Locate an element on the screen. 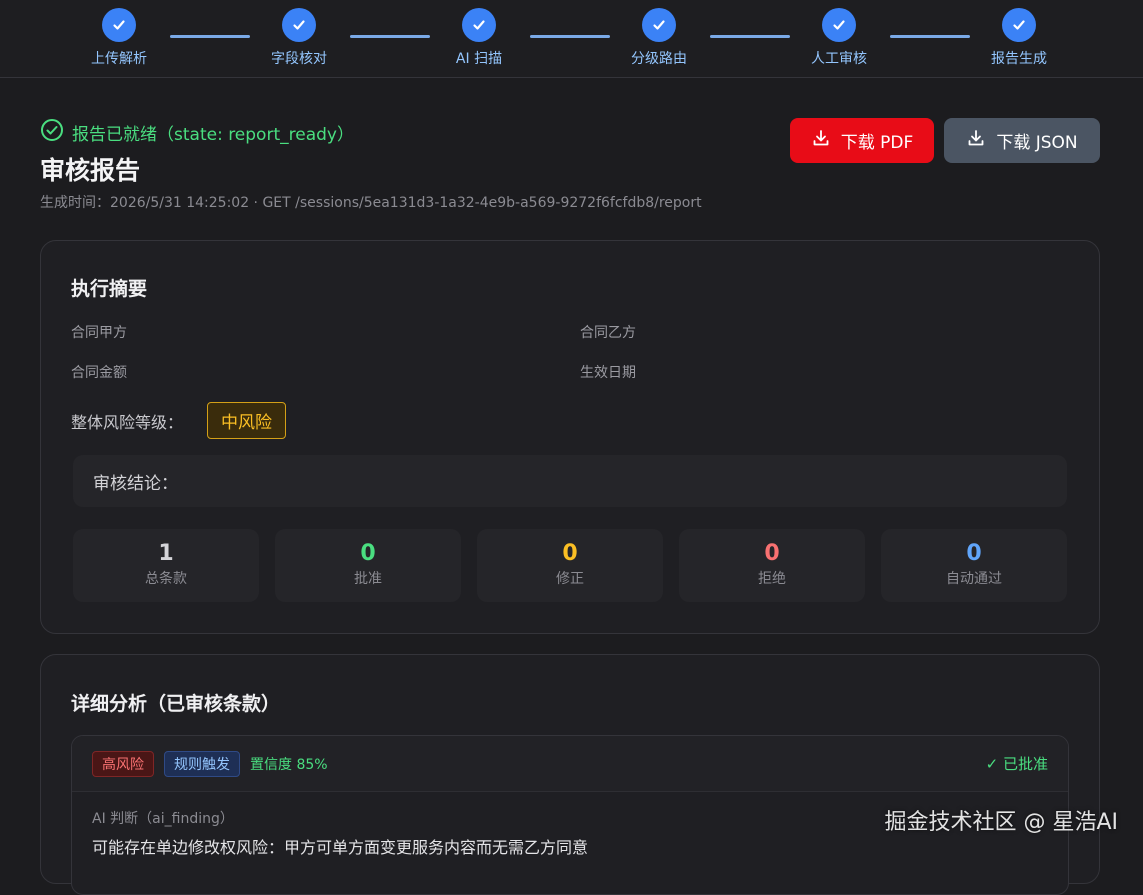 The width and height of the screenshot is (1143, 895). stat-value: 1 is located at coordinates (166, 553).